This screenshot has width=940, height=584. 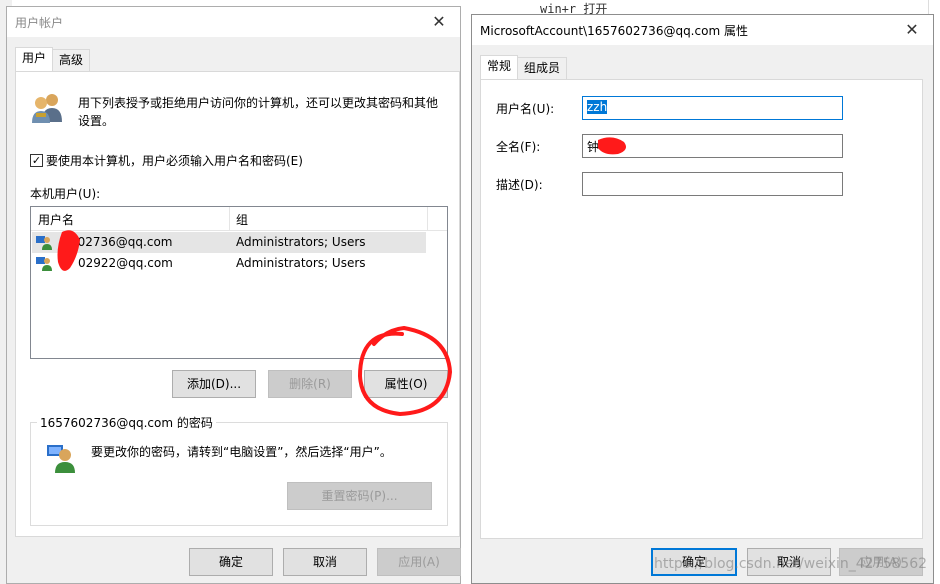 What do you see at coordinates (34, 59) in the screenshot?
I see `tab-users: 用户` at bounding box center [34, 59].